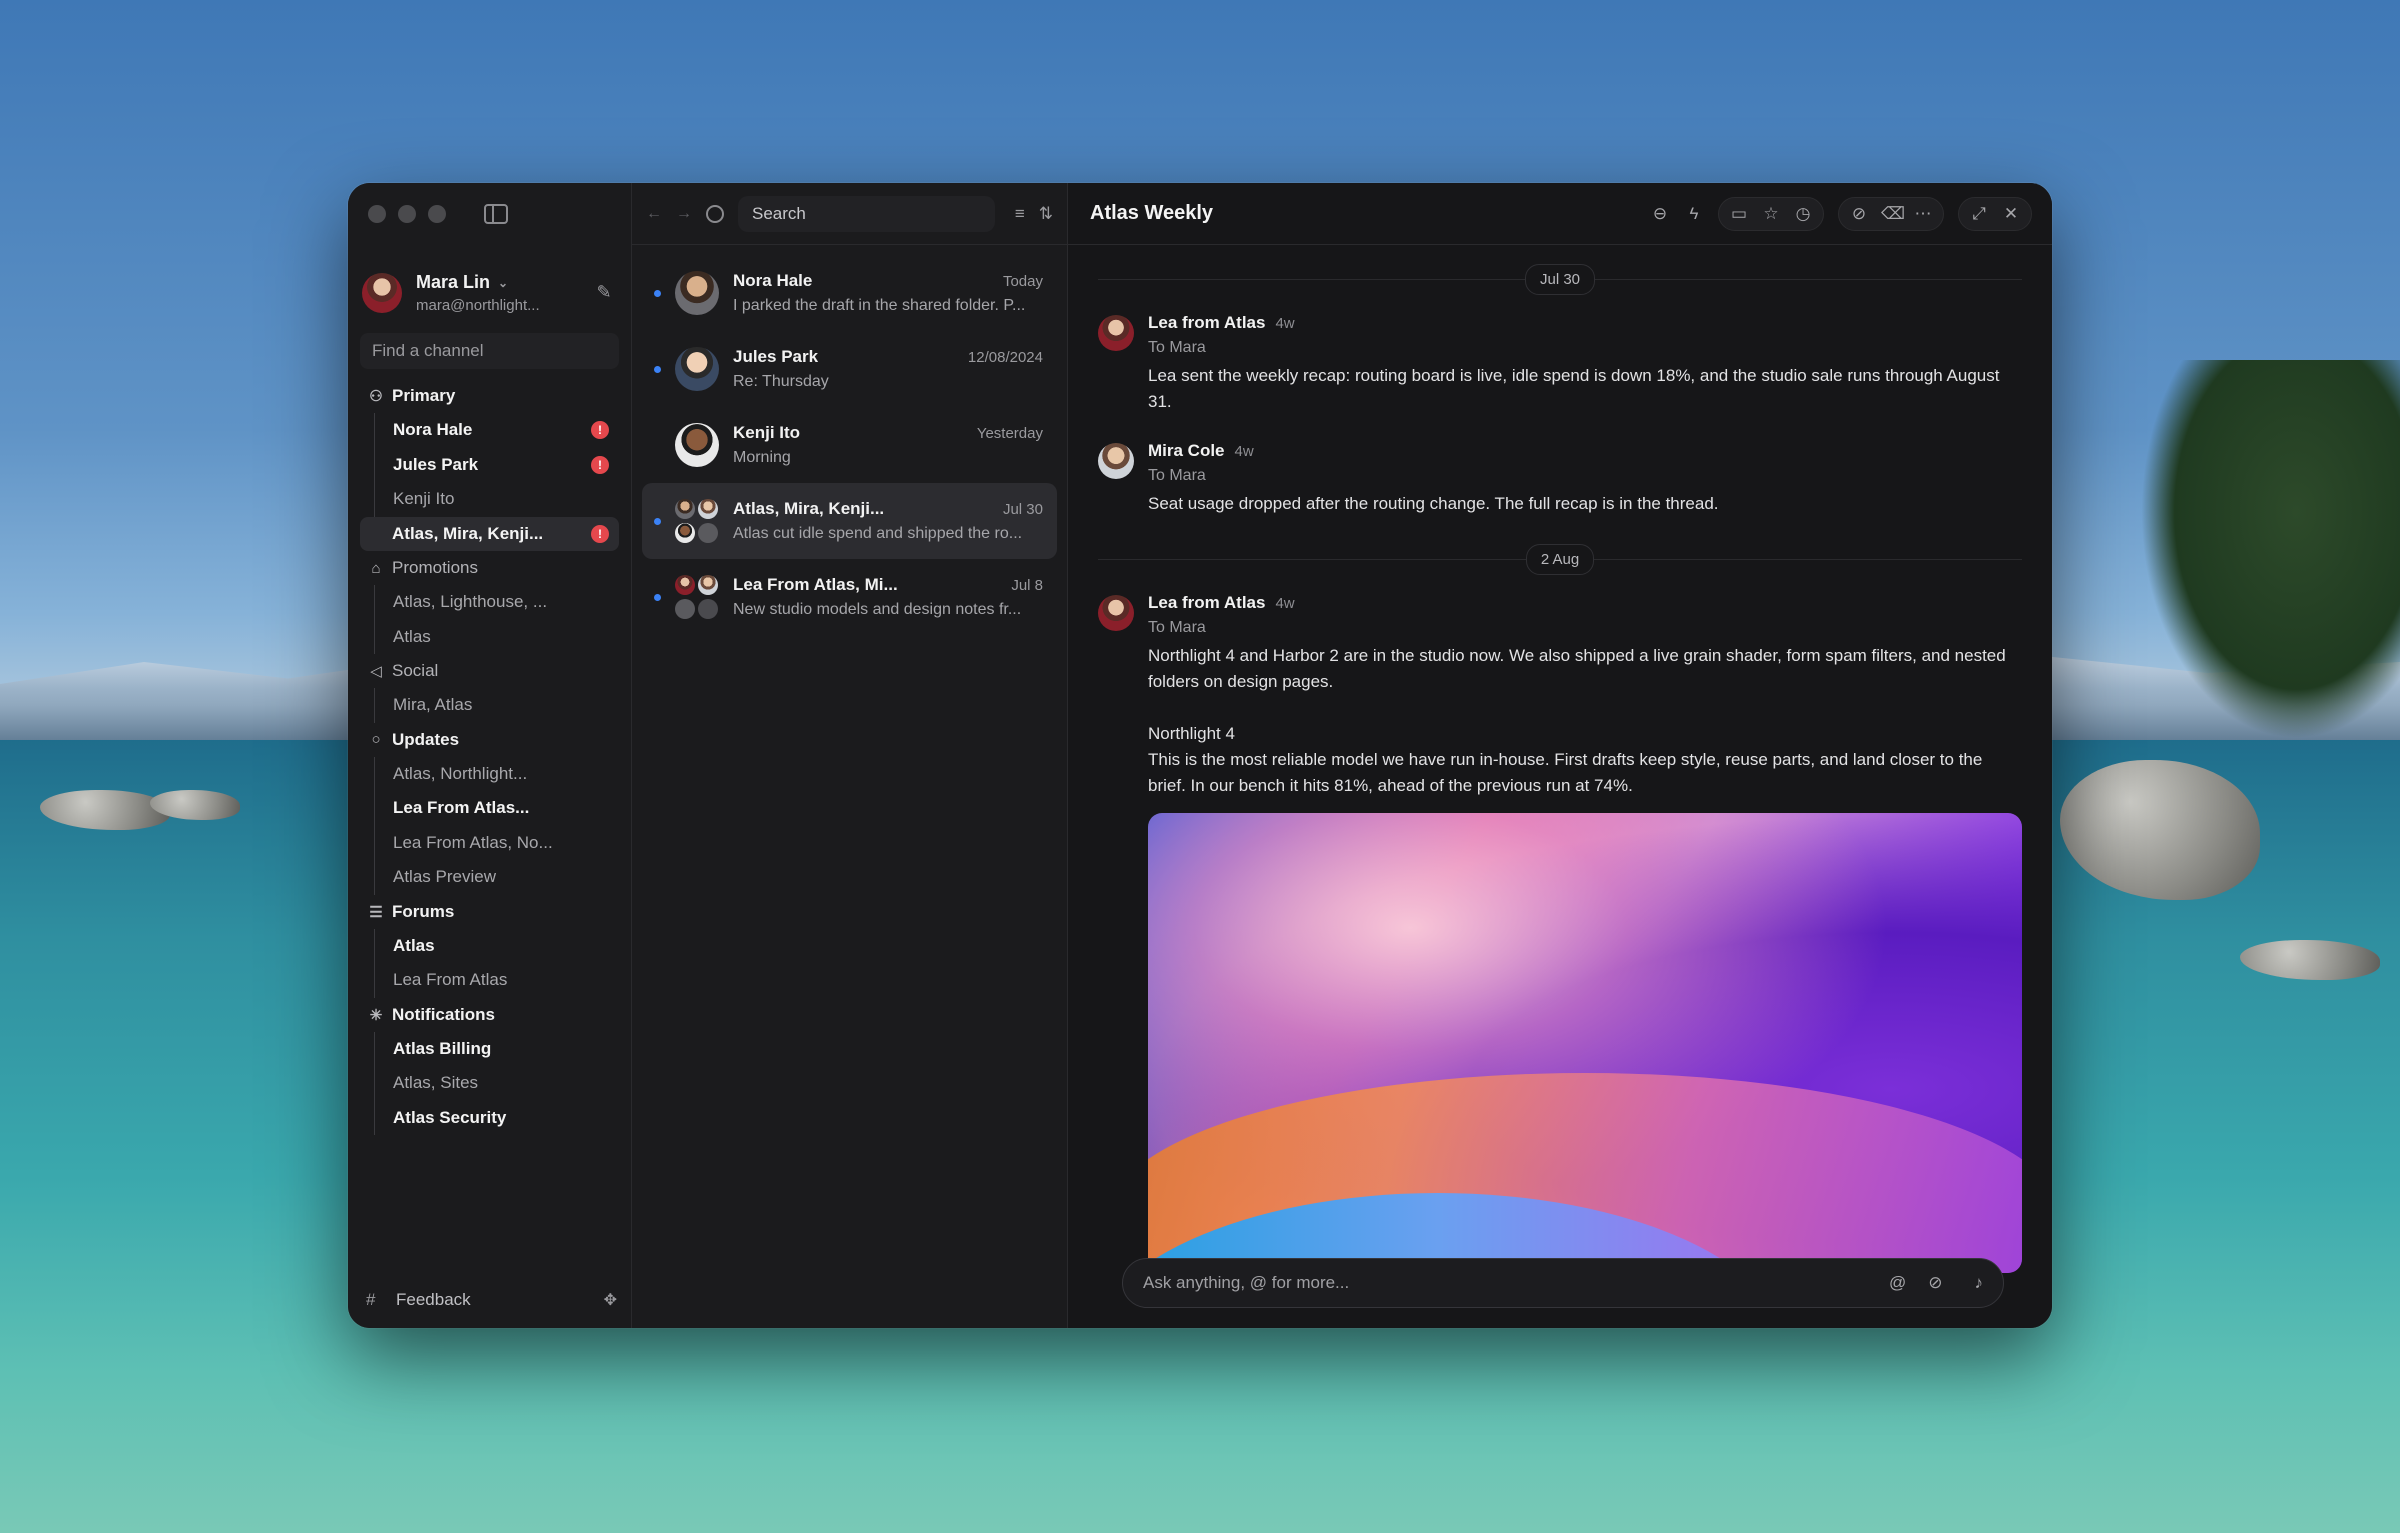 Image resolution: width=2400 pixels, height=1533 pixels. I want to click on forward-arrow-icon: →, so click(684, 214).